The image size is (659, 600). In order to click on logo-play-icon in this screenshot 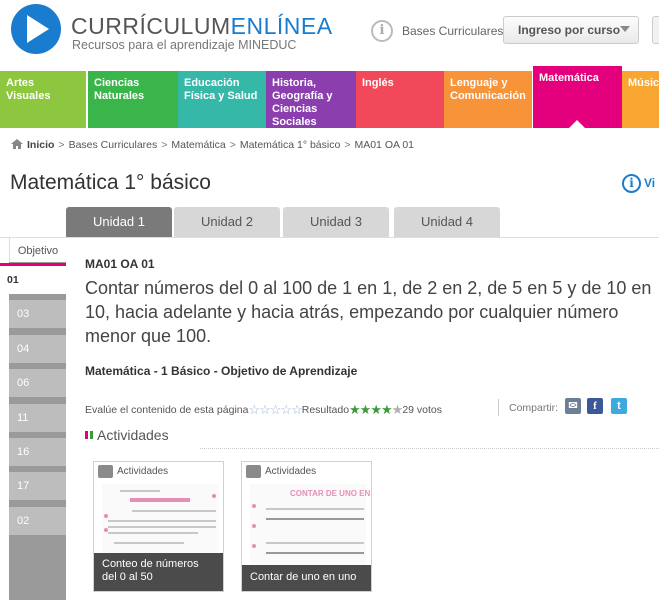, I will do `click(36, 29)`.